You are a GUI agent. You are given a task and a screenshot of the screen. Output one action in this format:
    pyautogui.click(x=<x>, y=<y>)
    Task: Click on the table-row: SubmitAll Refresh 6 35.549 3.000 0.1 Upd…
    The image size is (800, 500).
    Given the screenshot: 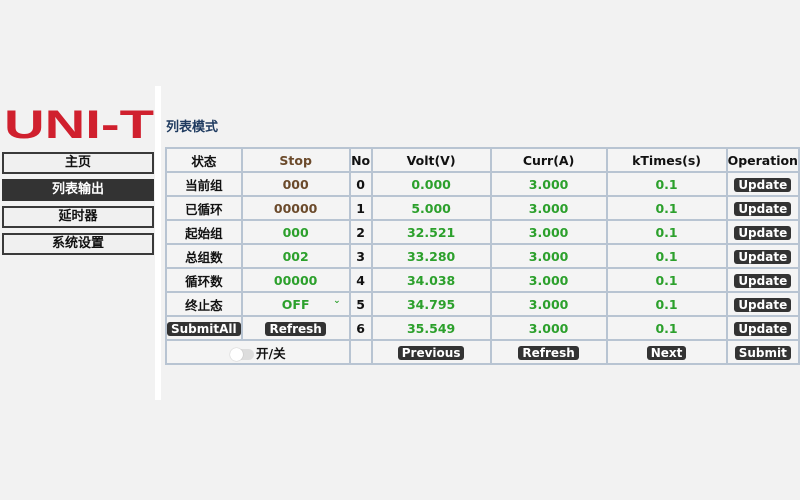 What is the action you would take?
    pyautogui.click(x=482, y=328)
    